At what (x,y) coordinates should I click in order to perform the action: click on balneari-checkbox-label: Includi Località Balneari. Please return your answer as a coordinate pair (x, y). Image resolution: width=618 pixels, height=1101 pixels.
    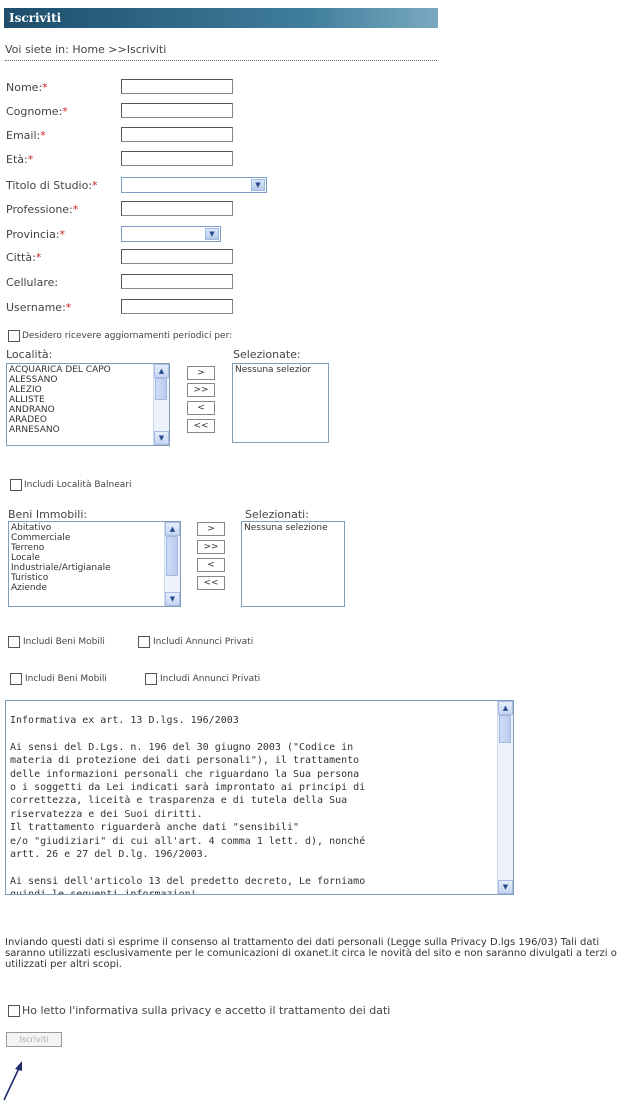
    Looking at the image, I should click on (78, 485).